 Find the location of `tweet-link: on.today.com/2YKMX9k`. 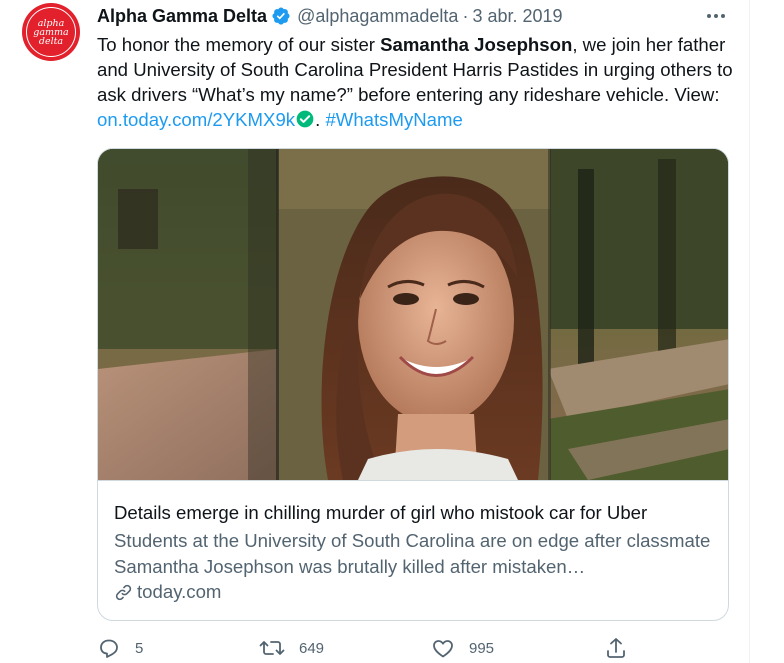

tweet-link: on.today.com/2YKMX9k is located at coordinates (196, 119).